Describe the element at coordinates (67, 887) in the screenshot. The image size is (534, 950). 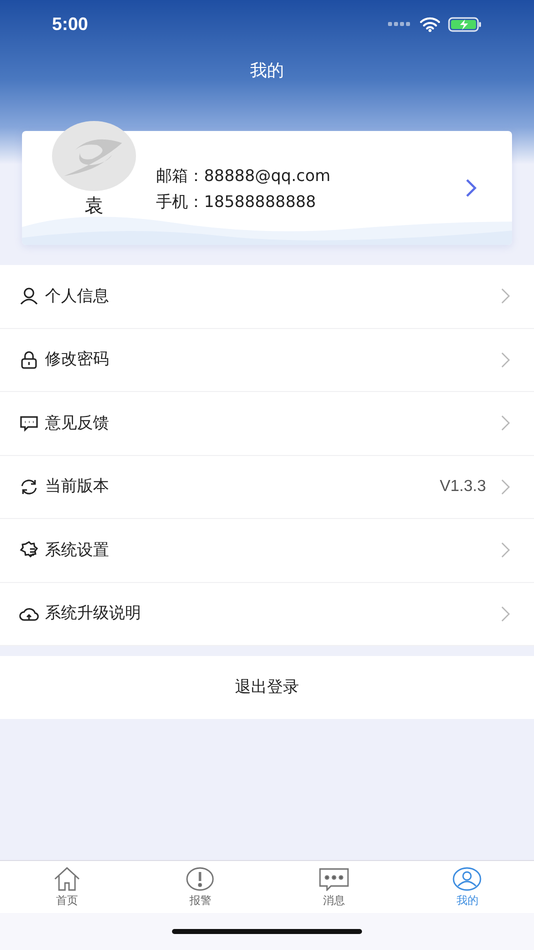
I see `tab-item: 首页` at that location.